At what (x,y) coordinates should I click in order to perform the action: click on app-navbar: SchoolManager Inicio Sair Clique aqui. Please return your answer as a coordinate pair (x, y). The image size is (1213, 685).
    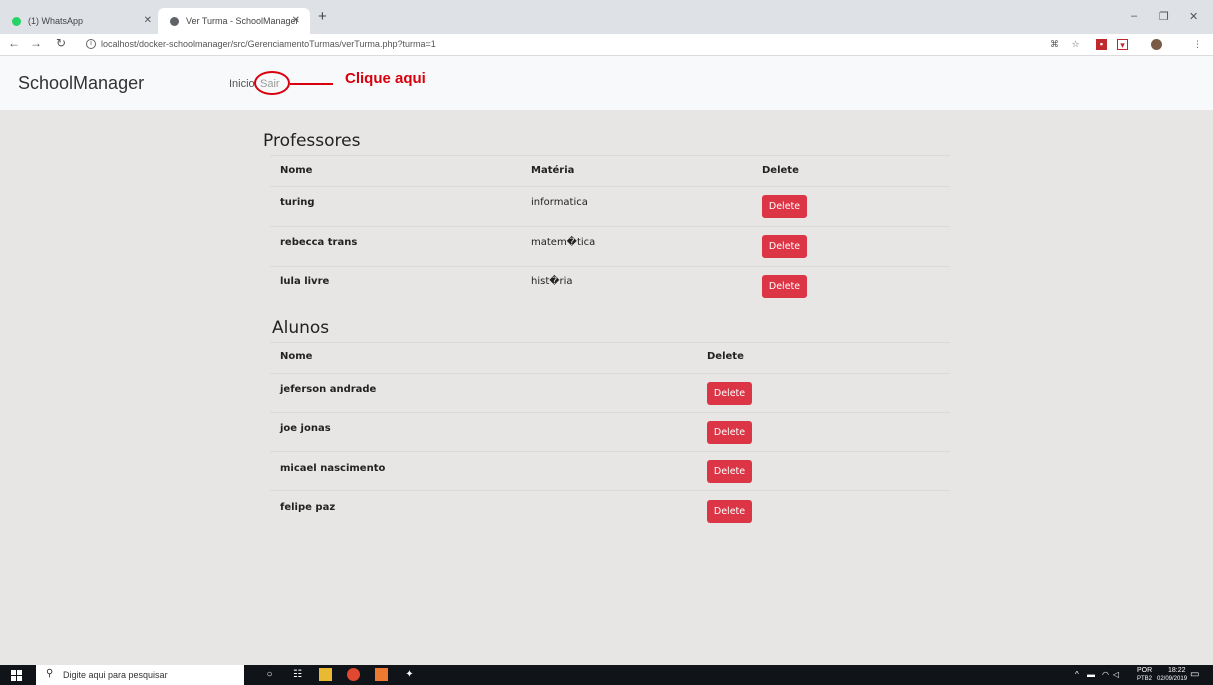
    Looking at the image, I should click on (606, 83).